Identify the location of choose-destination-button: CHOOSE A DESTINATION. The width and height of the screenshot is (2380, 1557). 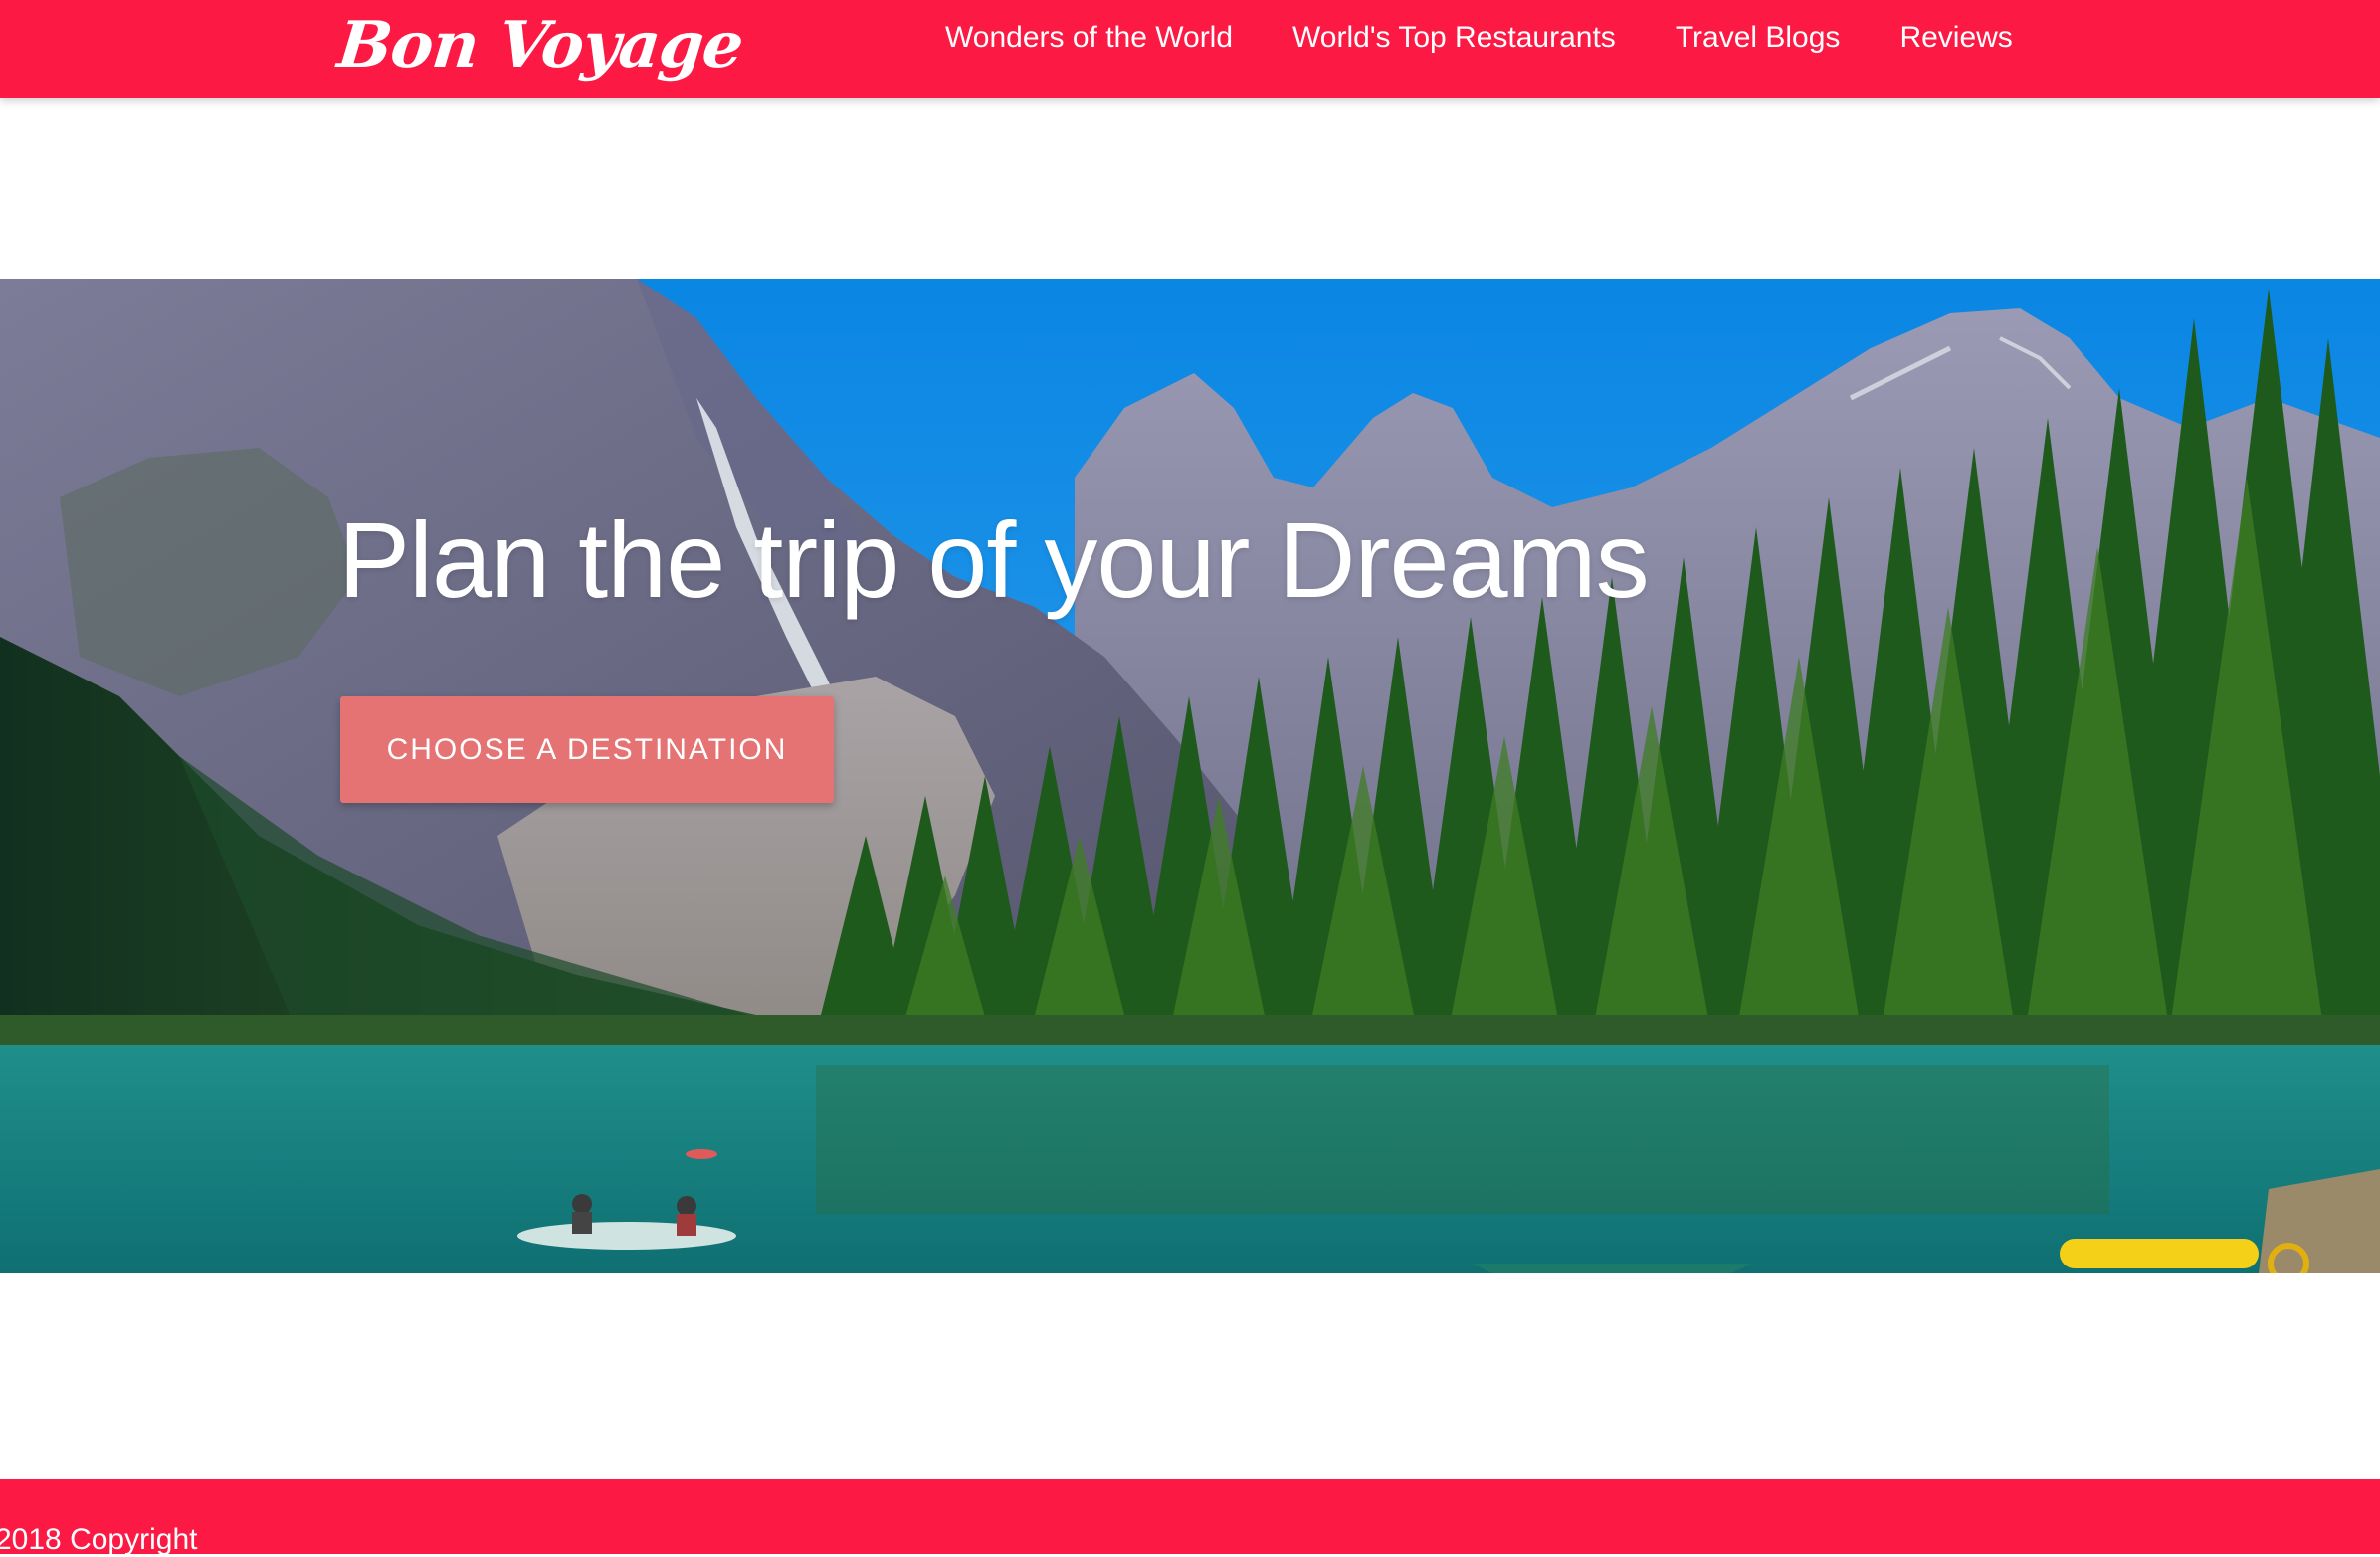
(587, 749).